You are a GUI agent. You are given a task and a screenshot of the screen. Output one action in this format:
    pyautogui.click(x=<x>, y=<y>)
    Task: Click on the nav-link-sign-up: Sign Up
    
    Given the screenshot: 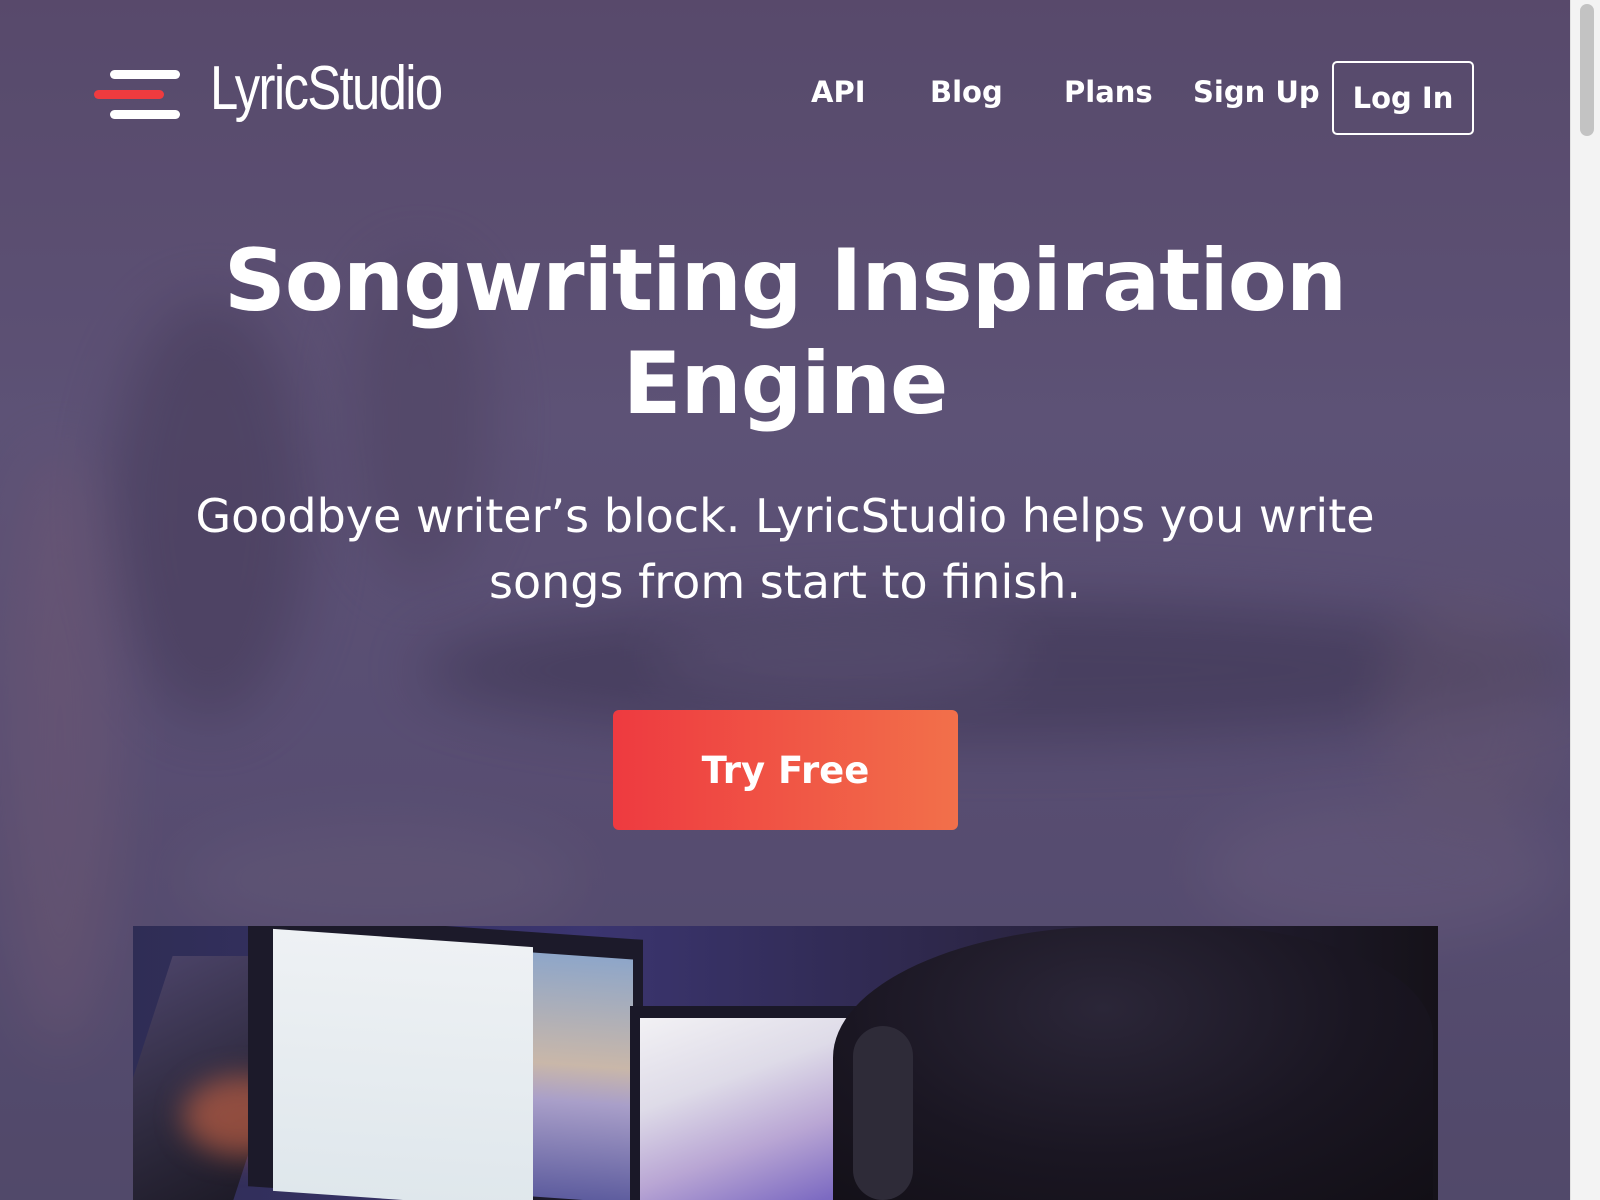 What is the action you would take?
    pyautogui.click(x=1256, y=92)
    